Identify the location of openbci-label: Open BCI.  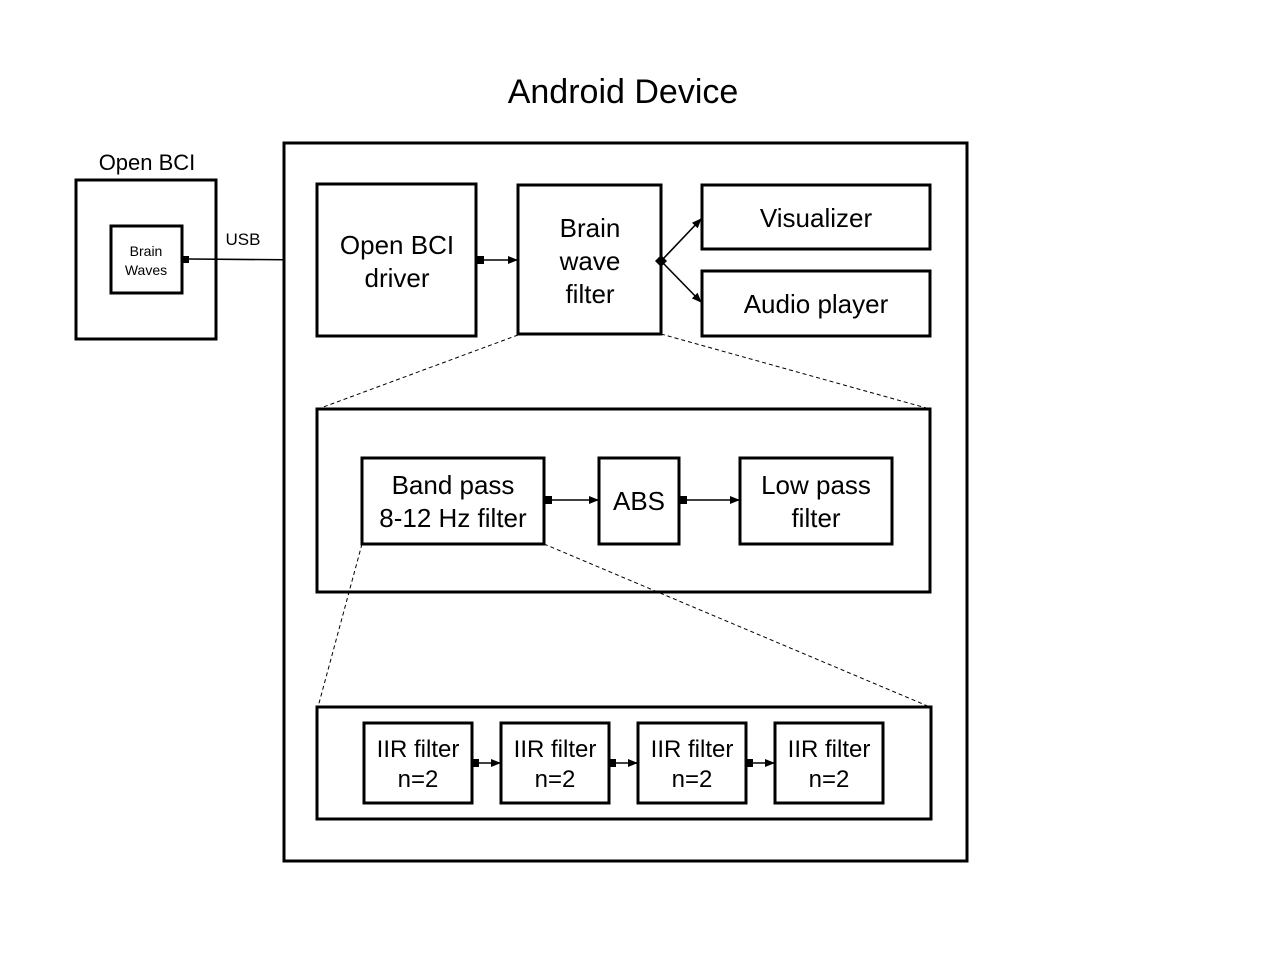
(147, 162).